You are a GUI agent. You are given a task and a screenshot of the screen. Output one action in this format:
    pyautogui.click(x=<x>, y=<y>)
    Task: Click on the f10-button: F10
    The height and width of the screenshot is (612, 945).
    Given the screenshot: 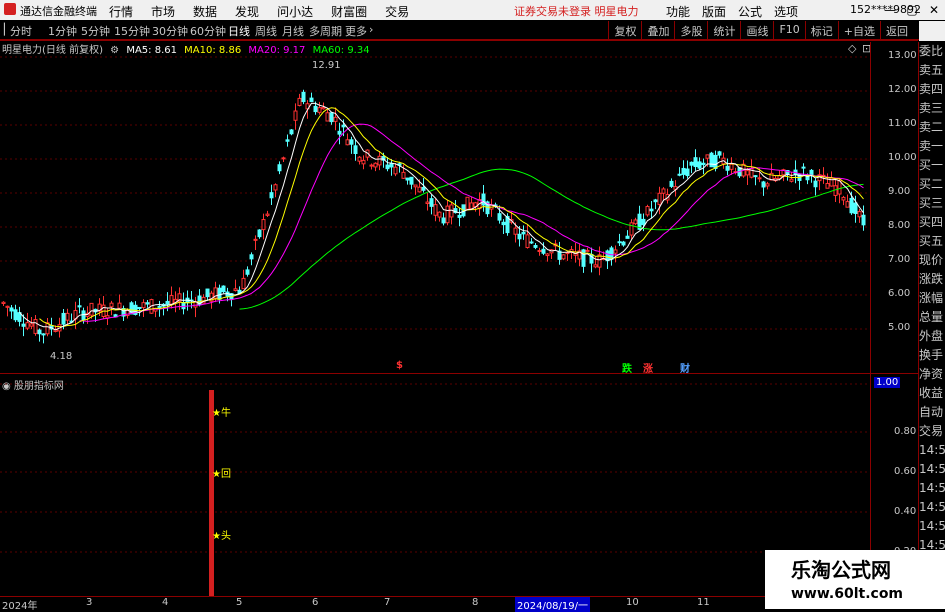 What is the action you would take?
    pyautogui.click(x=788, y=30)
    